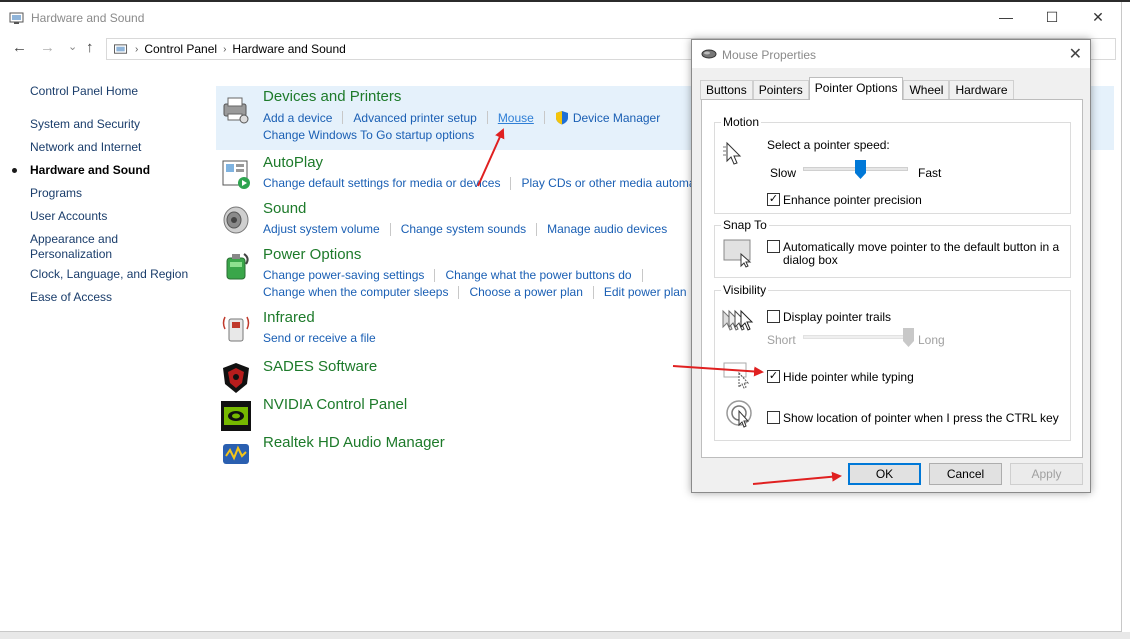 This screenshot has width=1130, height=639. I want to click on windows-to-go-link: Change Windows To Go startup options, so click(368, 135).